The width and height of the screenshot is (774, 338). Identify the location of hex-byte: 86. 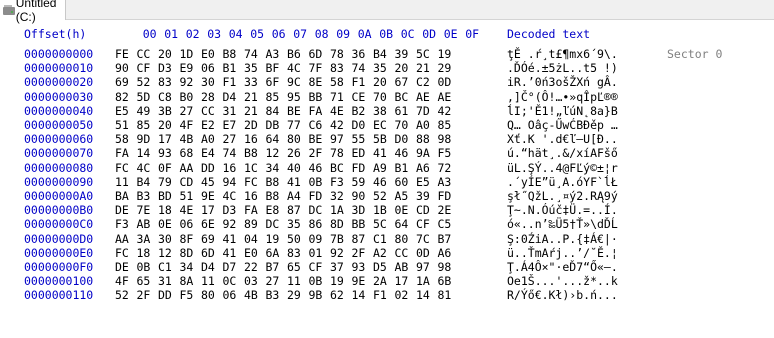
(316, 224).